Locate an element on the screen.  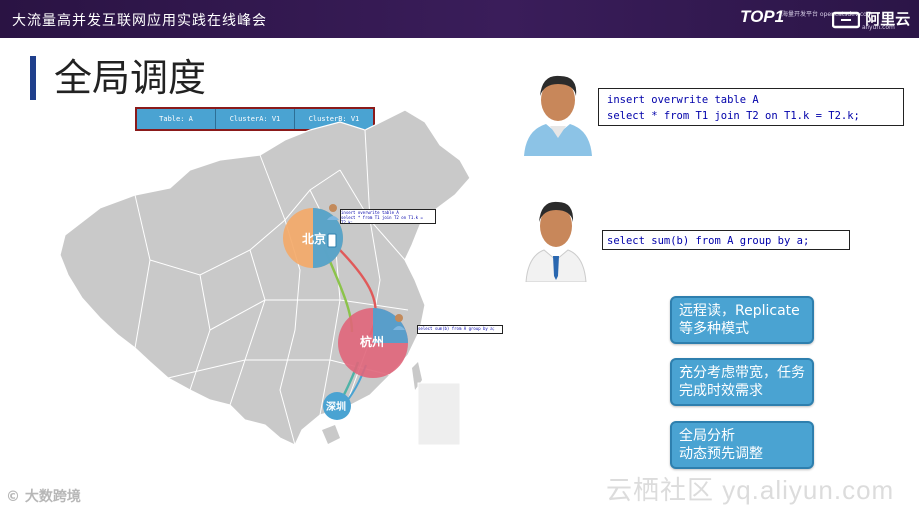
event-title: 大流量高并发互联网应用实践在线峰会 is located at coordinates (139, 21).